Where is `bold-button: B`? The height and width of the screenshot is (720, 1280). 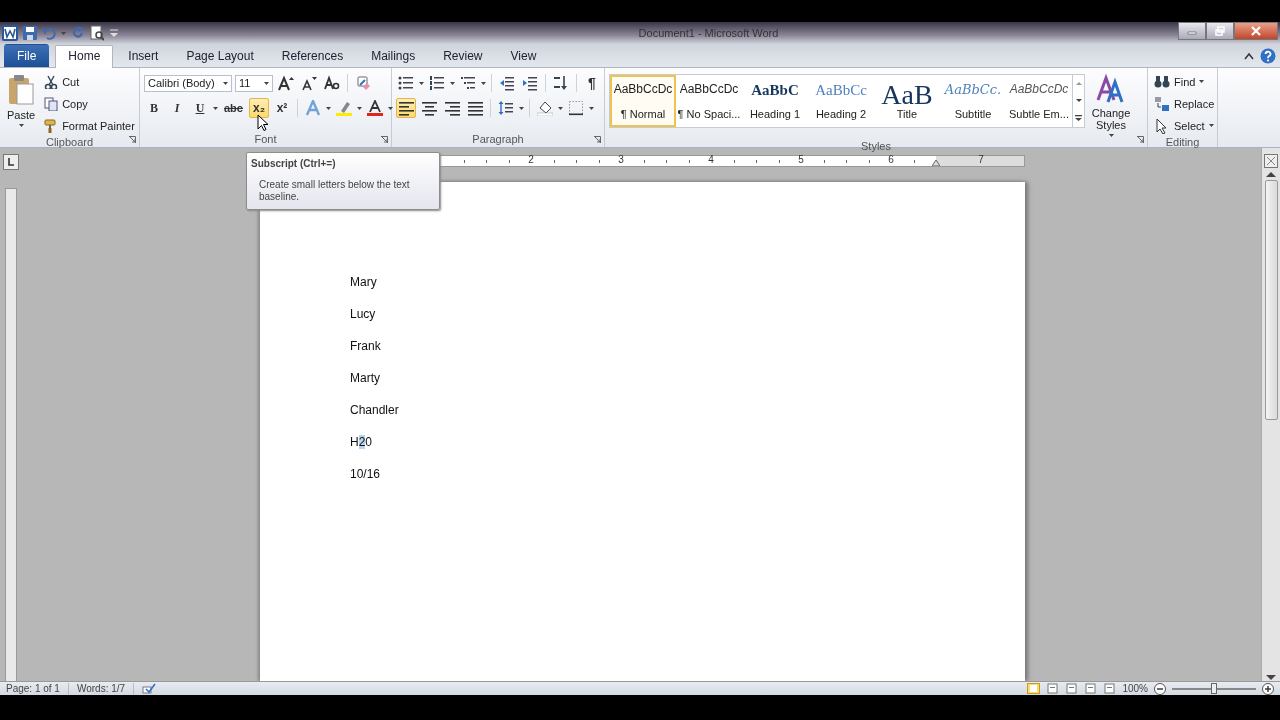
bold-button: B is located at coordinates (154, 108).